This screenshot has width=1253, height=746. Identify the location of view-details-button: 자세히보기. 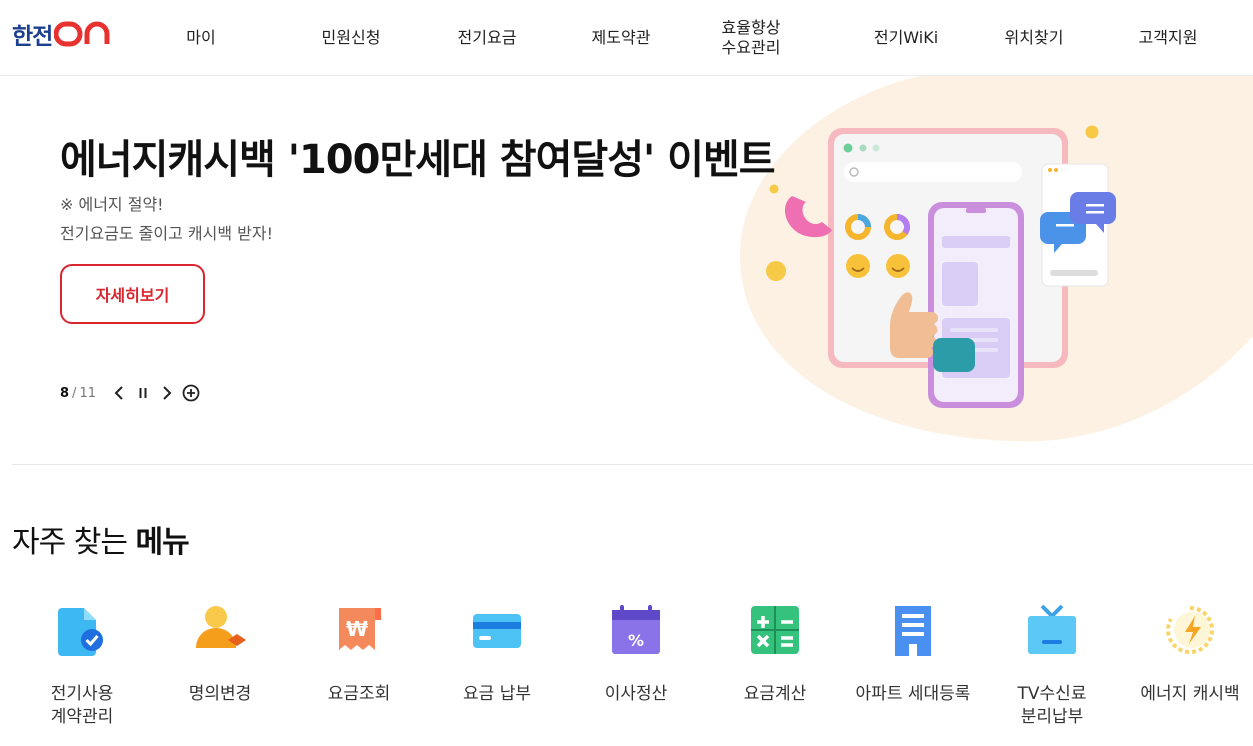
(132, 294).